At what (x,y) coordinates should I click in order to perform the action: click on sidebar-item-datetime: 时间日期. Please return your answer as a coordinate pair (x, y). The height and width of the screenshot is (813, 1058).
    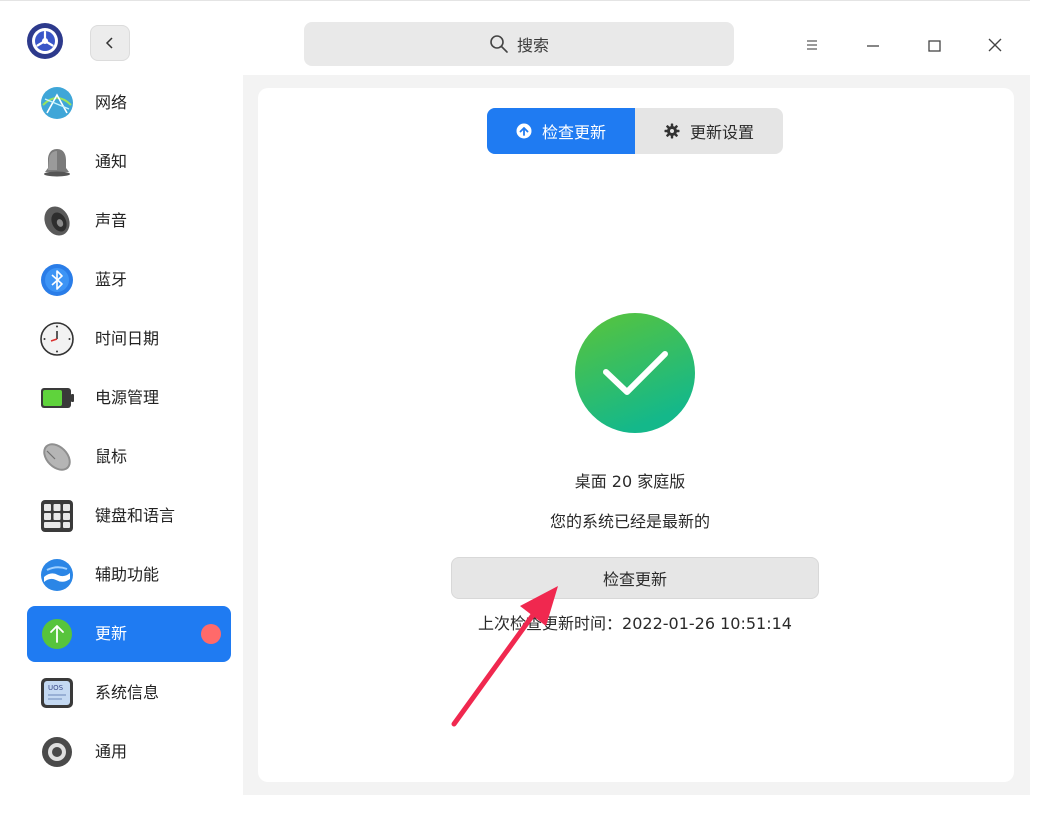
    Looking at the image, I should click on (129, 339).